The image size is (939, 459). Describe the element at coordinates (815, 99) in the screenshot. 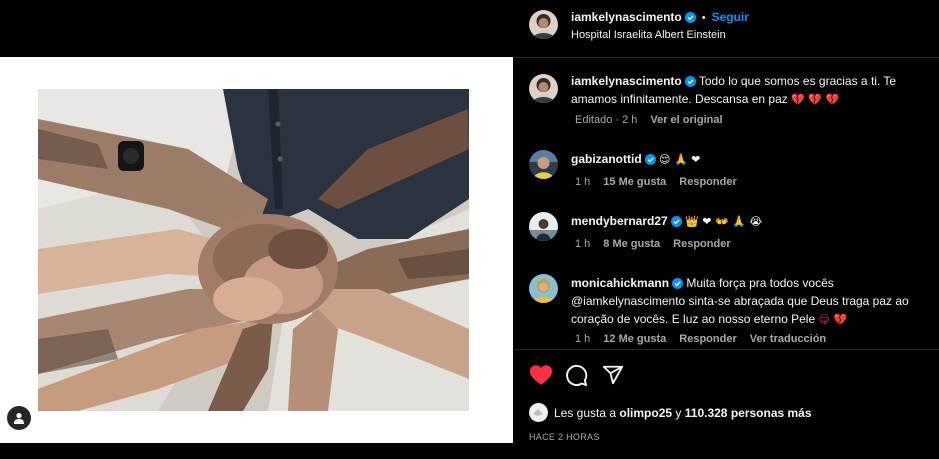

I see `caption-emojis: 💔 💔 💔` at that location.